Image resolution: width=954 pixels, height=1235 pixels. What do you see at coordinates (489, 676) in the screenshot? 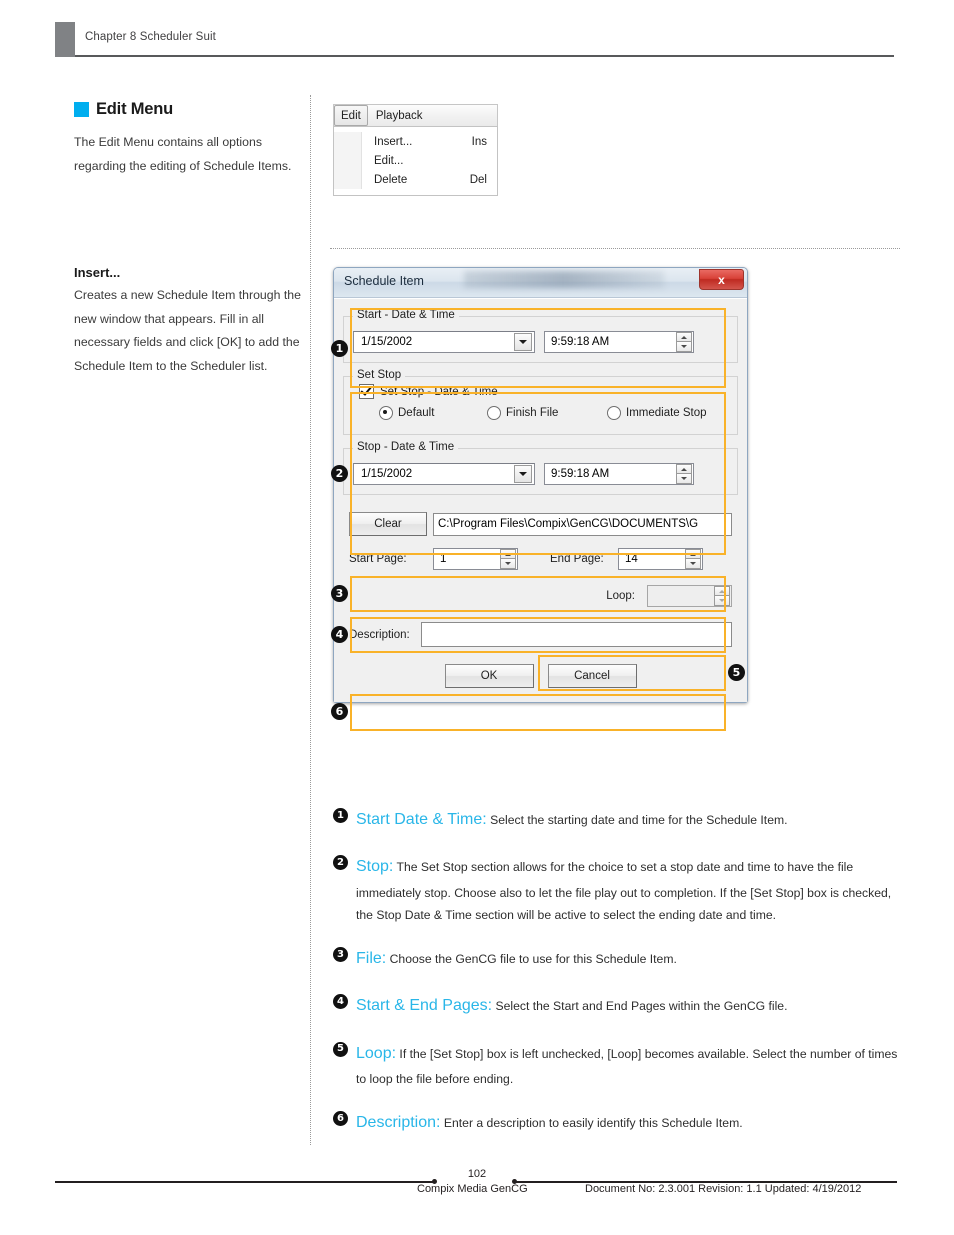
I see `ok-button: OK` at bounding box center [489, 676].